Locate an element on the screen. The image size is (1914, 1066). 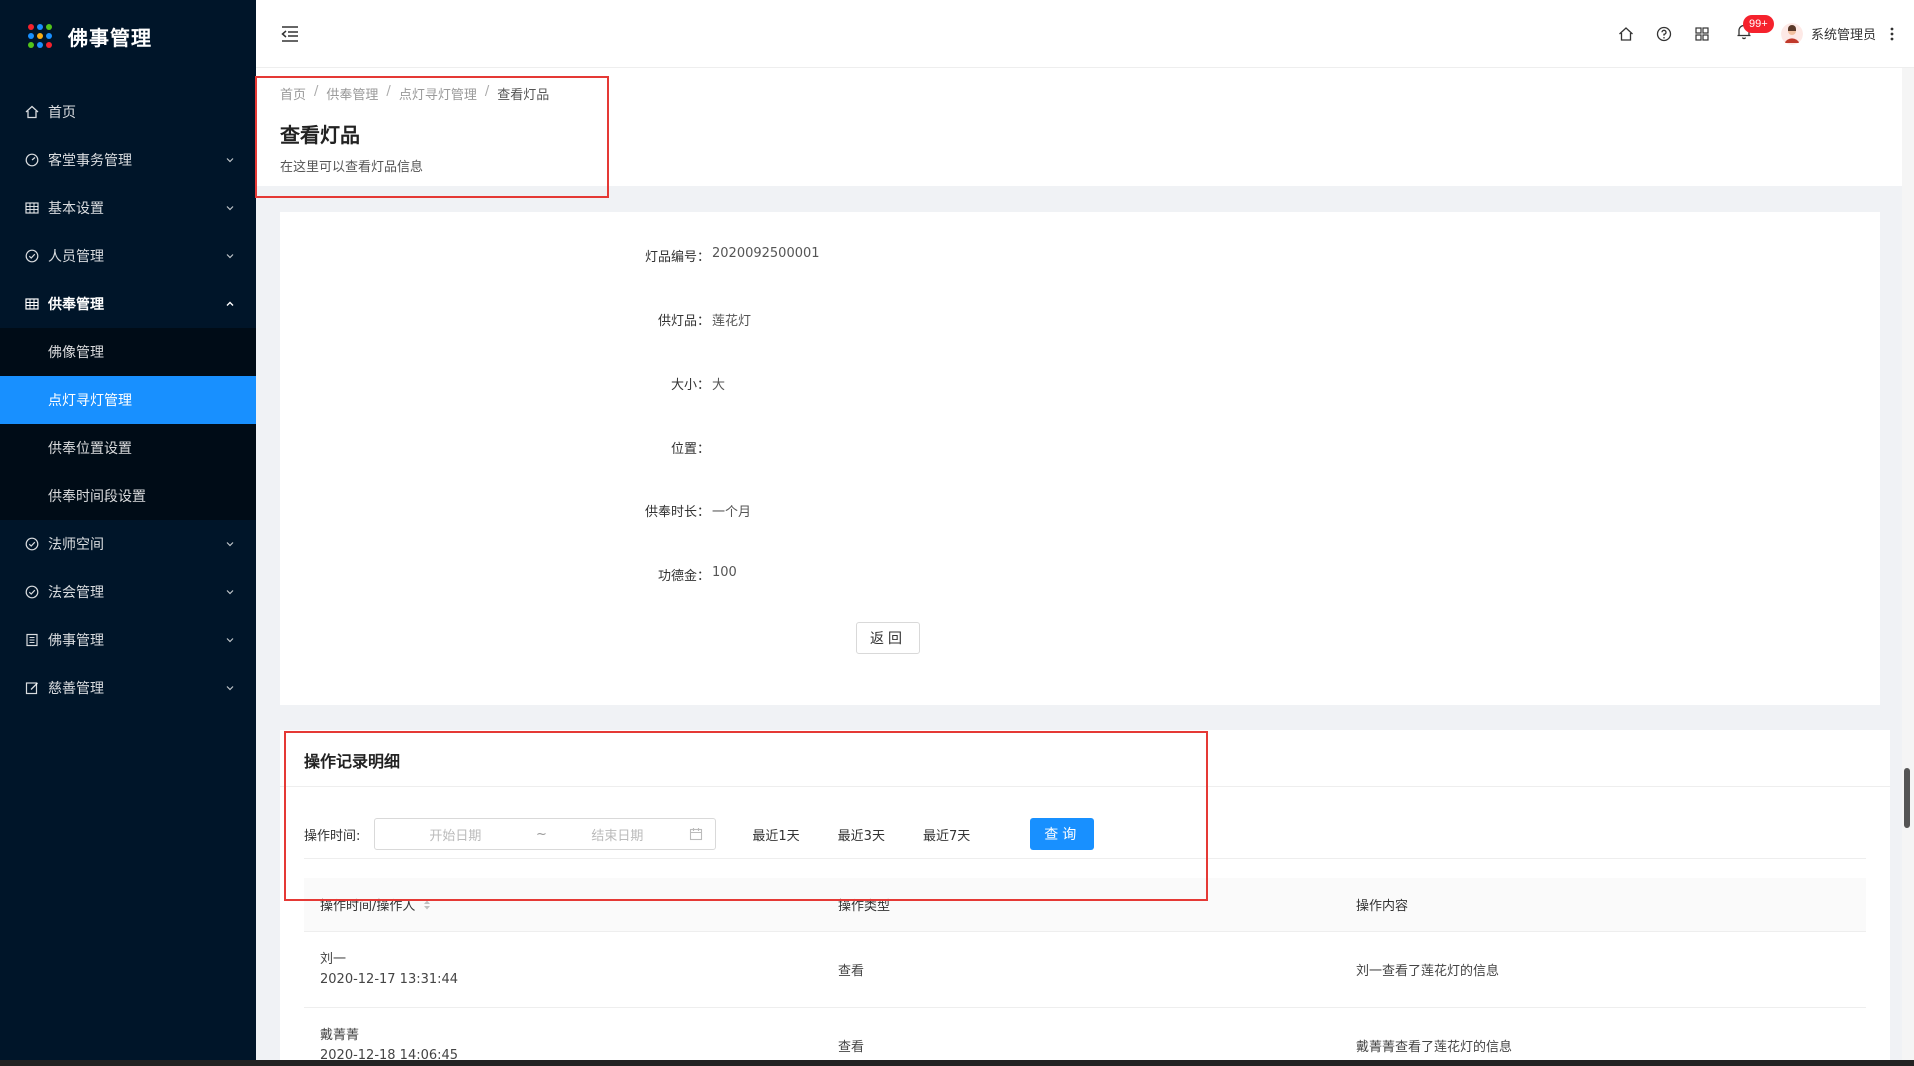
notification-badge: 99+ is located at coordinates (1758, 23).